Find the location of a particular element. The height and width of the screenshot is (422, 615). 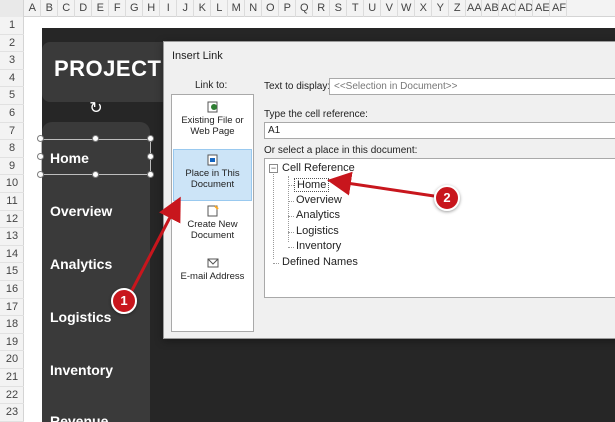

column-header-aa: AA is located at coordinates (474, 8).